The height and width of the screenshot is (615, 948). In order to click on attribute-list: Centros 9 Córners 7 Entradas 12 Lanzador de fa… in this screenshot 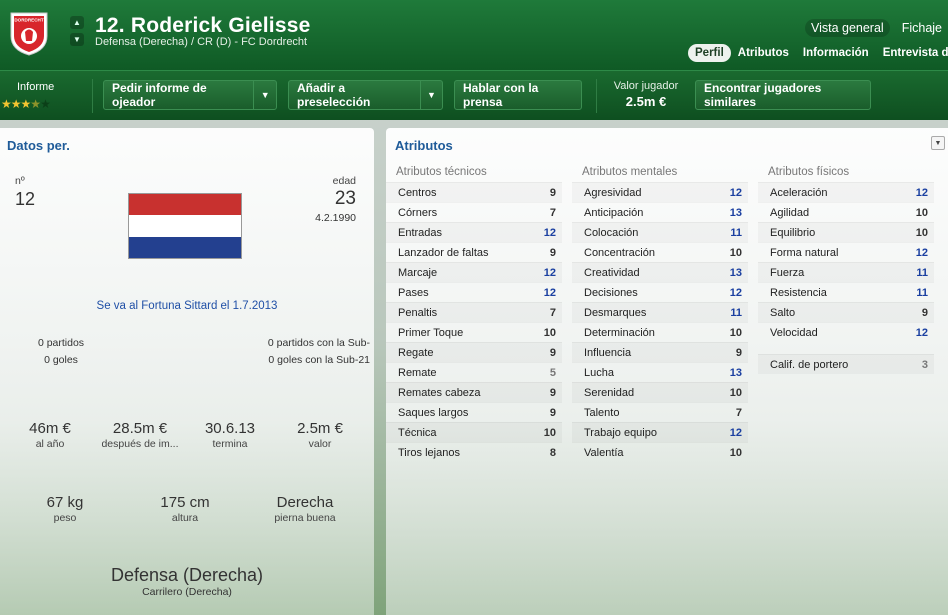, I will do `click(474, 322)`.